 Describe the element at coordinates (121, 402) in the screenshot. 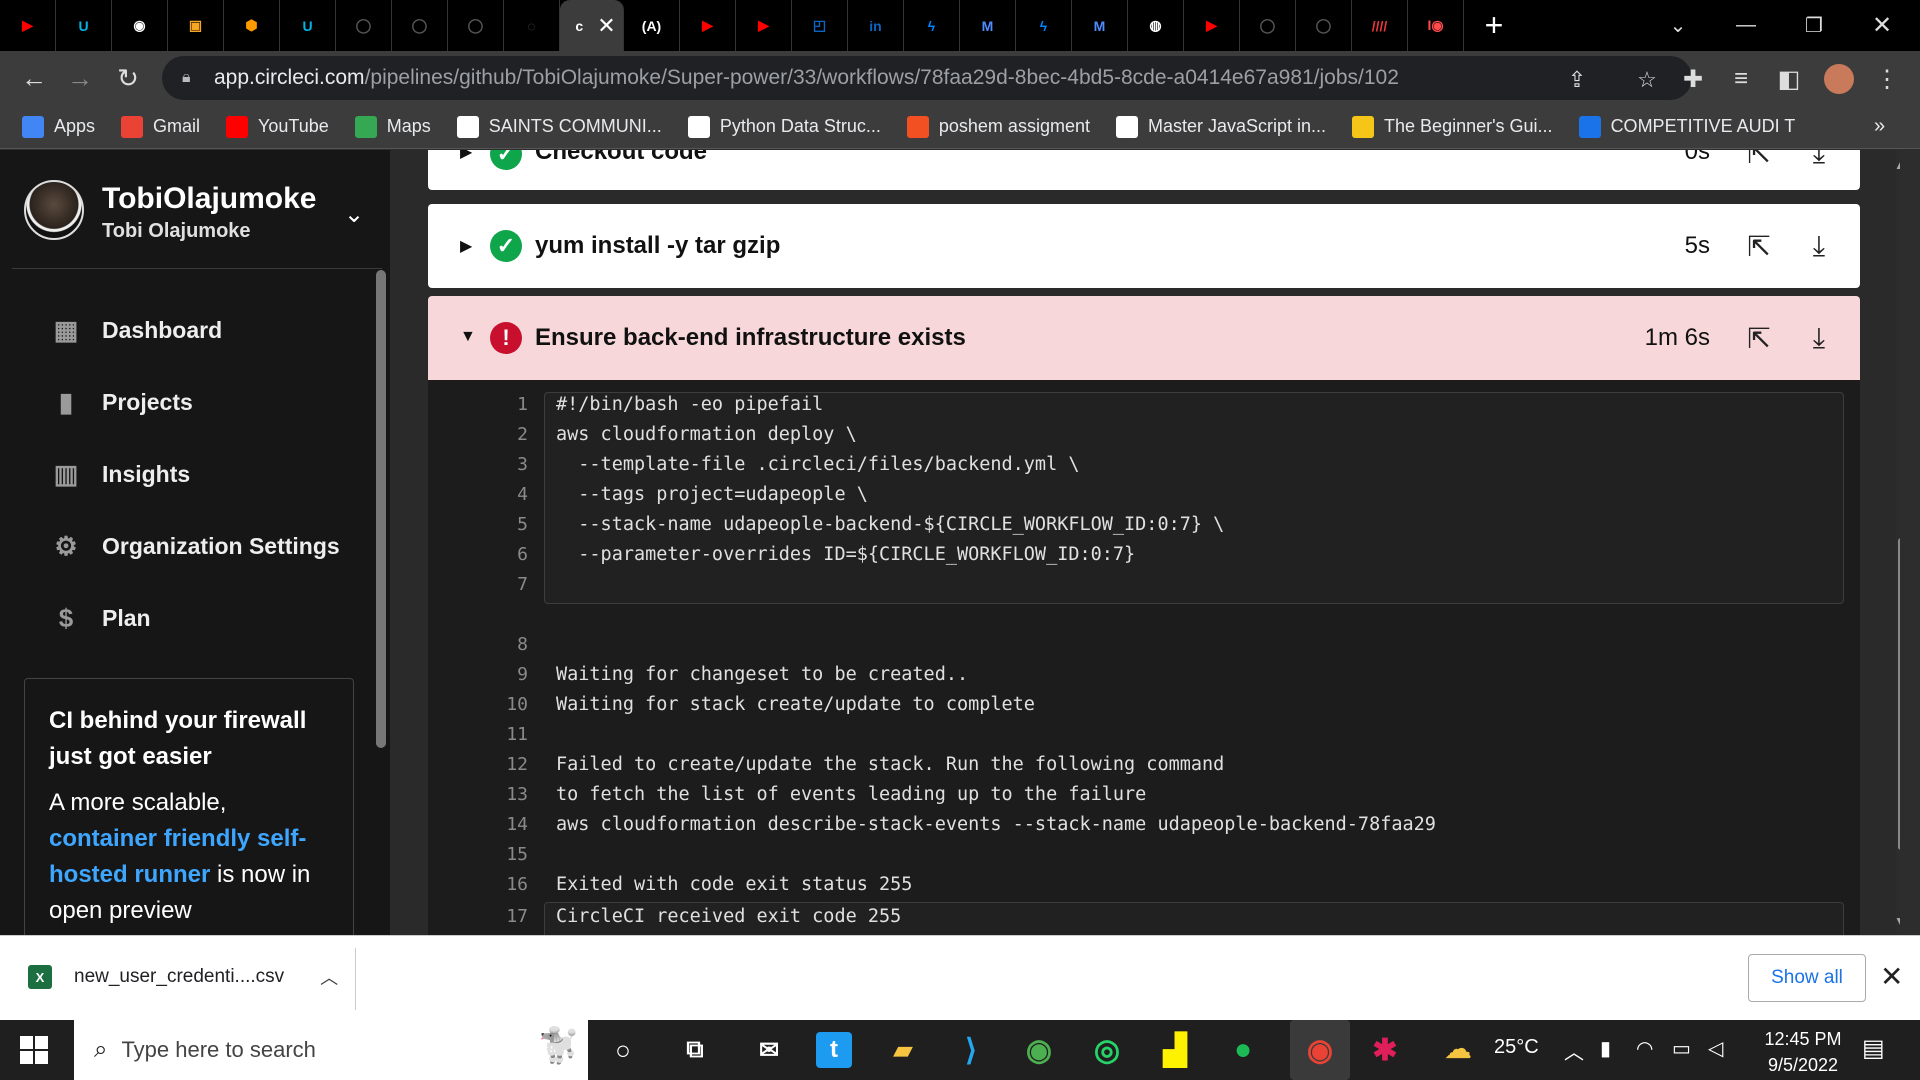

I see `sidebar-item-projects: ▮ Projects` at that location.